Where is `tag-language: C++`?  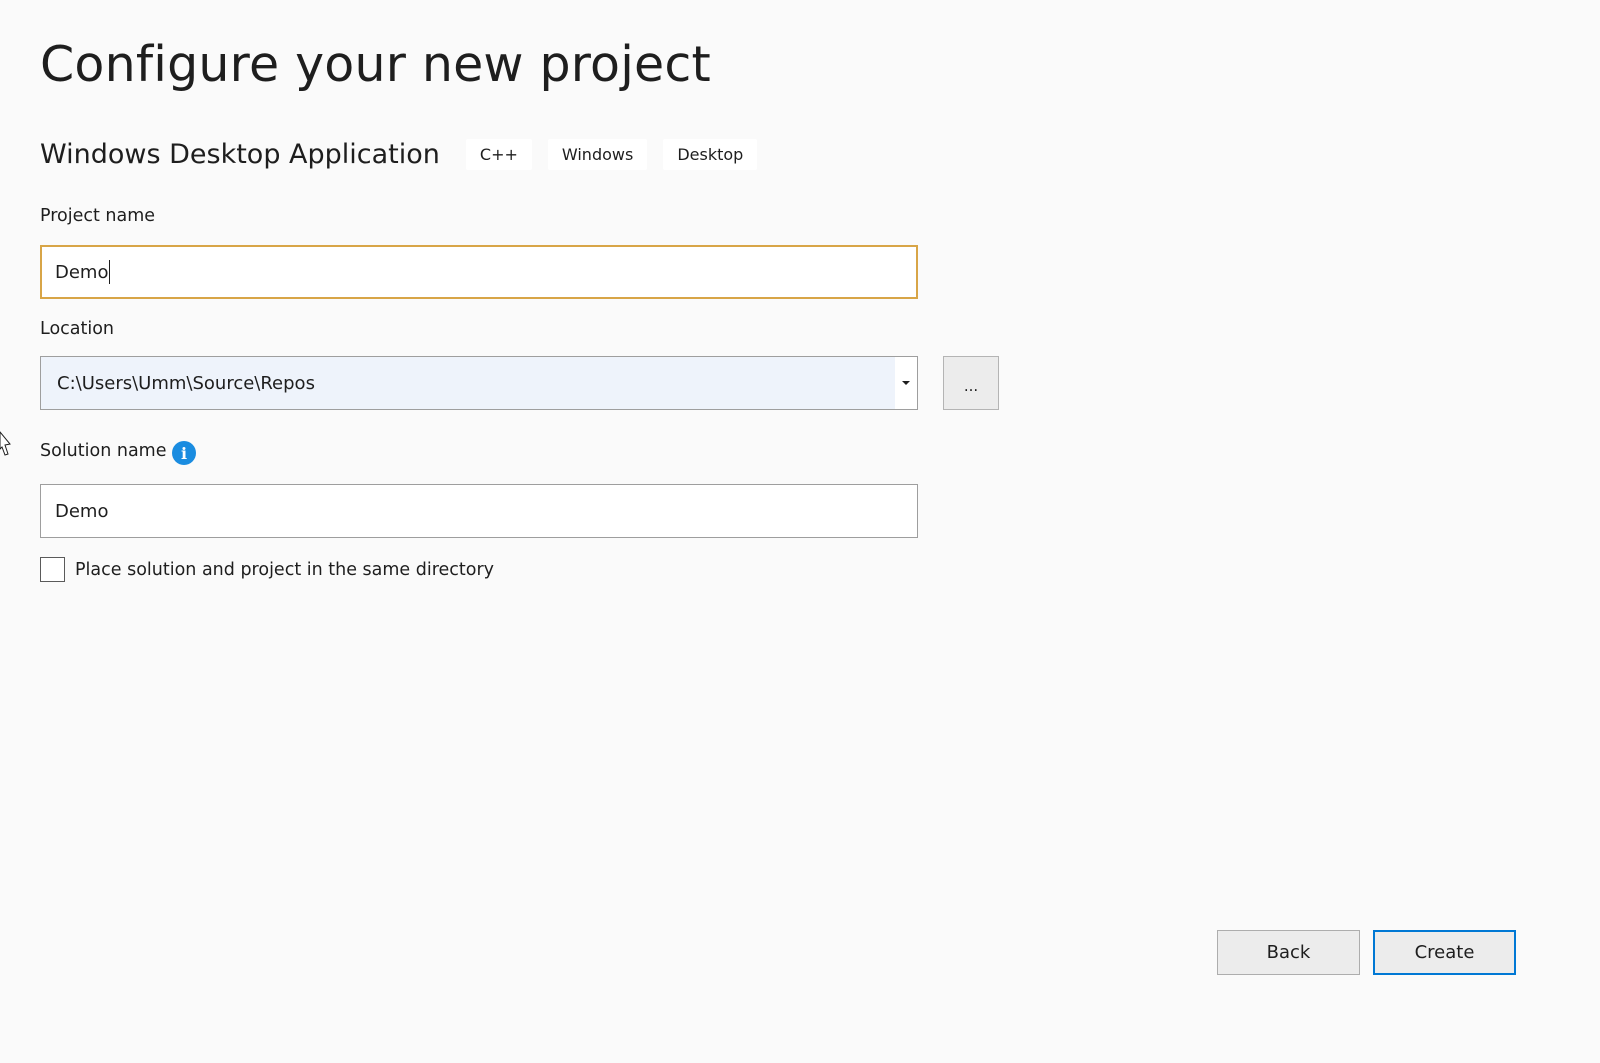
tag-language: C++ is located at coordinates (498, 154).